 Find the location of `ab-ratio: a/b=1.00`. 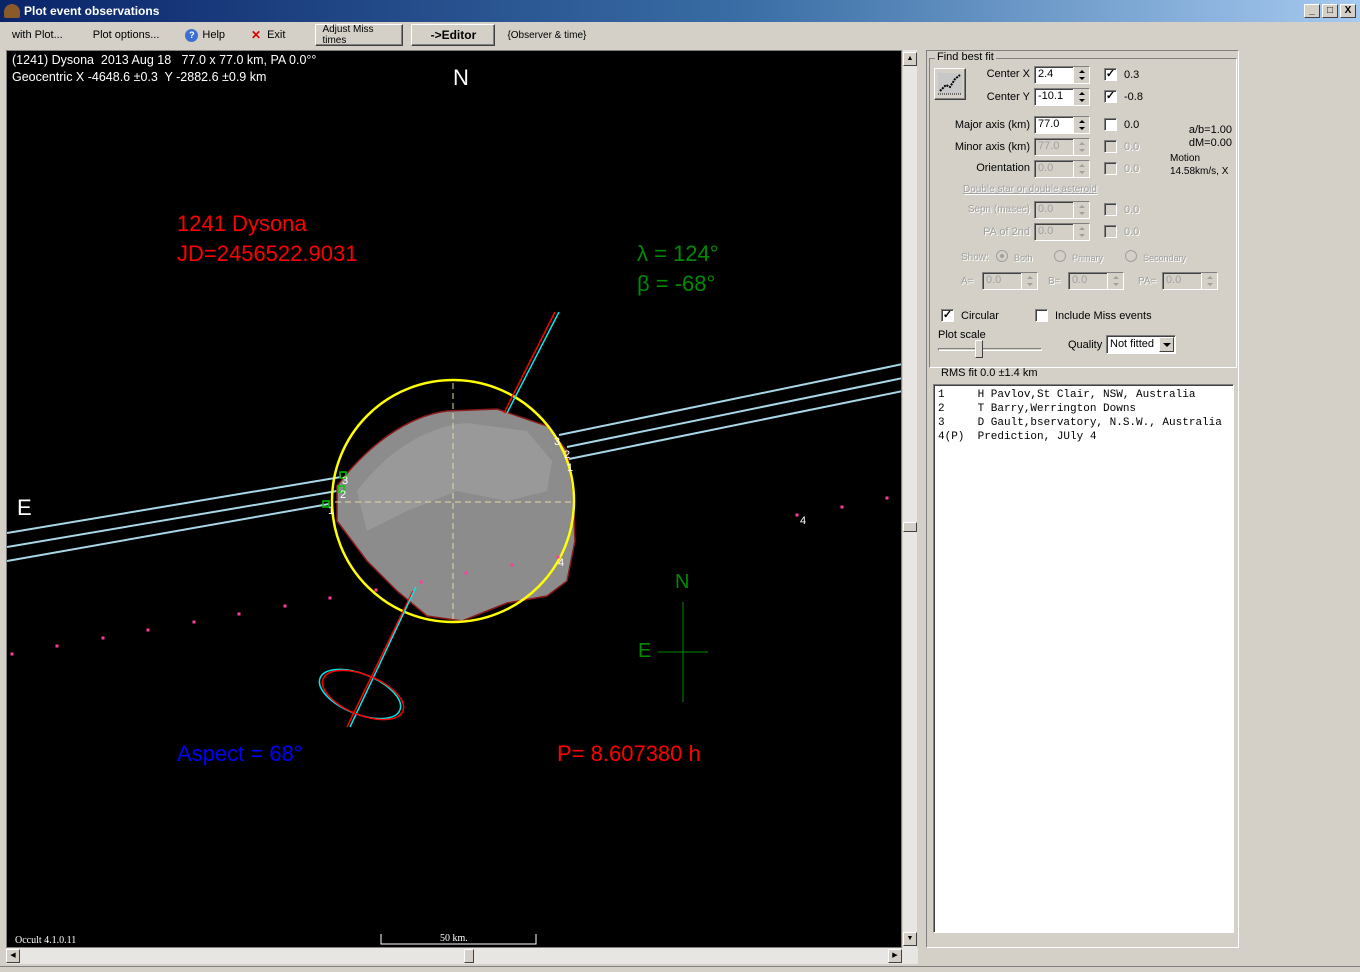

ab-ratio: a/b=1.00 is located at coordinates (1210, 130).